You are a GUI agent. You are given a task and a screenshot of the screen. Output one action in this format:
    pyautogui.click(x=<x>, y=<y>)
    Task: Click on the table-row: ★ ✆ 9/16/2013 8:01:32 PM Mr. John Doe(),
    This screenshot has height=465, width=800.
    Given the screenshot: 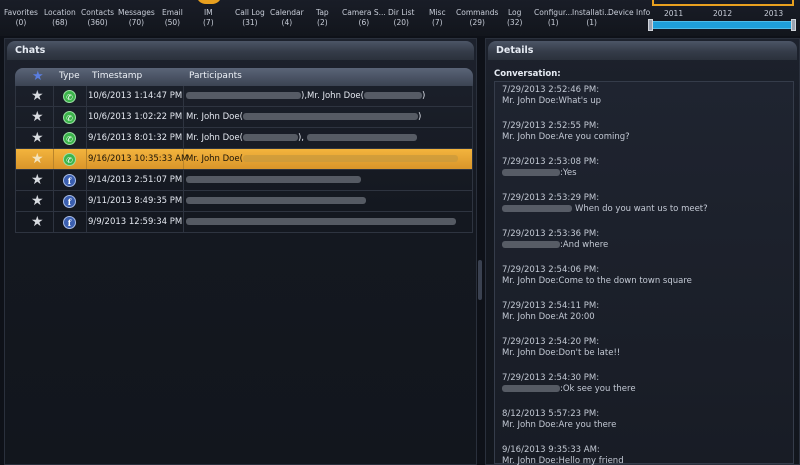 What is the action you would take?
    pyautogui.click(x=244, y=138)
    